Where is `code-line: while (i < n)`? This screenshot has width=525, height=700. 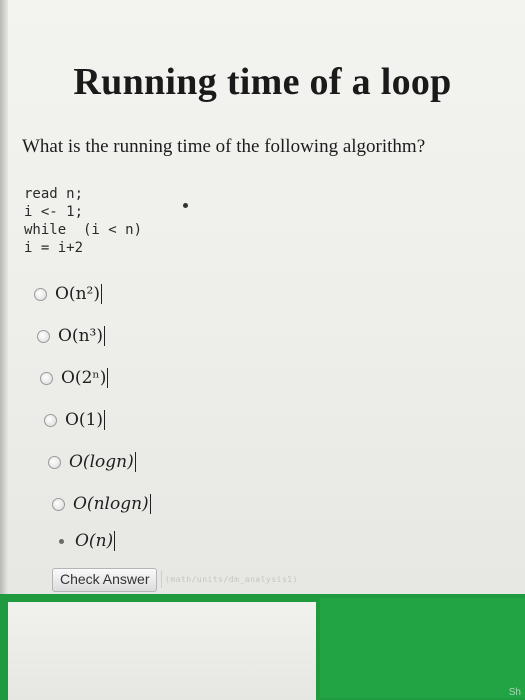
code-line: while (i < n) is located at coordinates (83, 230).